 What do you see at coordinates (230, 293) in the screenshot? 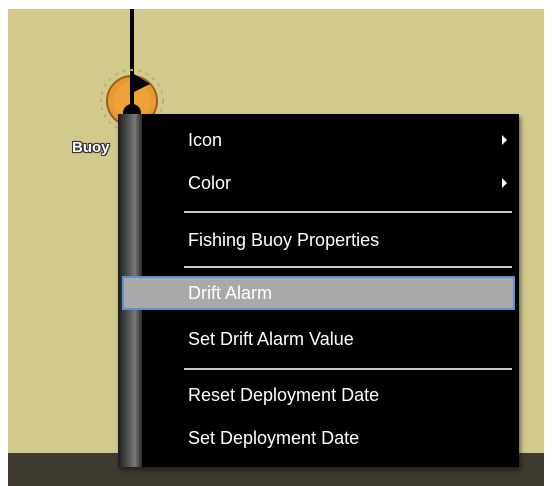
I see `menu-item-label: Drift Alarm` at bounding box center [230, 293].